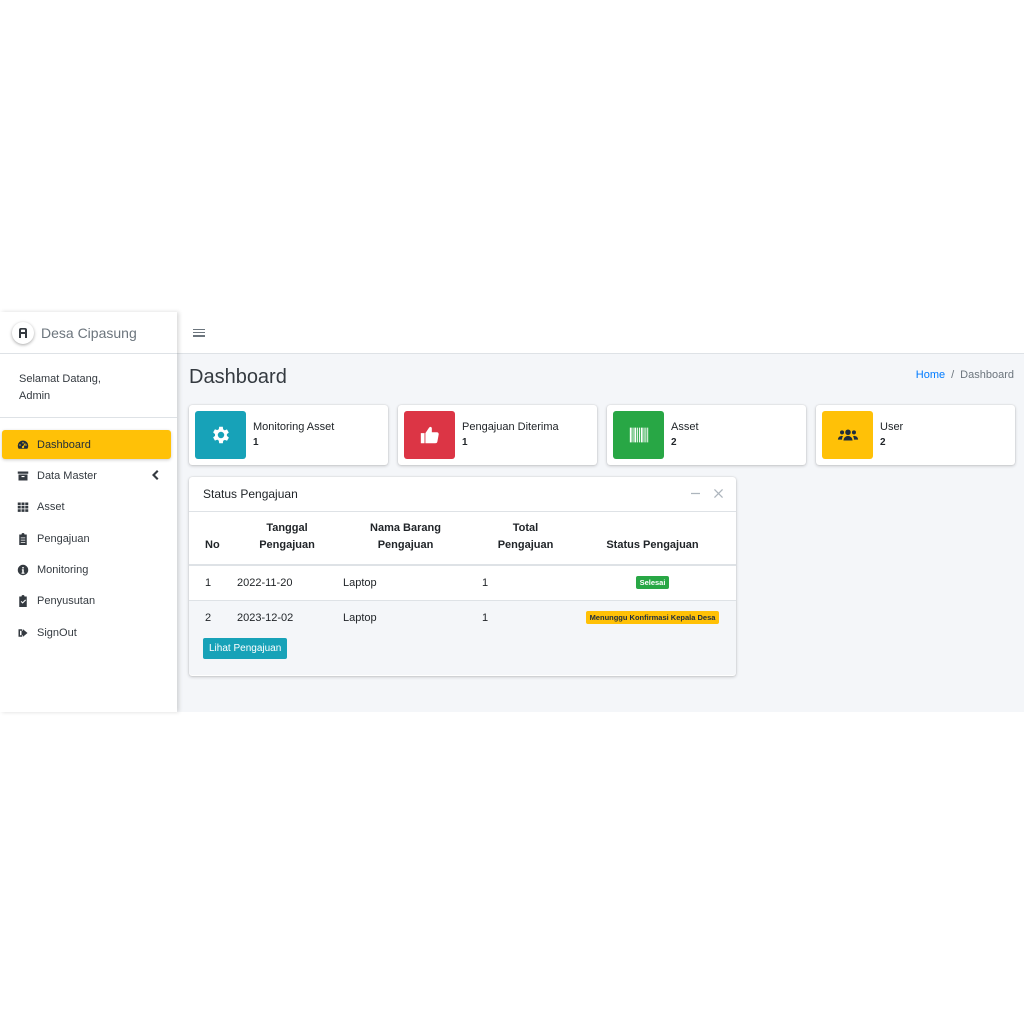  What do you see at coordinates (64, 444) in the screenshot?
I see `sidebar-item-label: Dashboard` at bounding box center [64, 444].